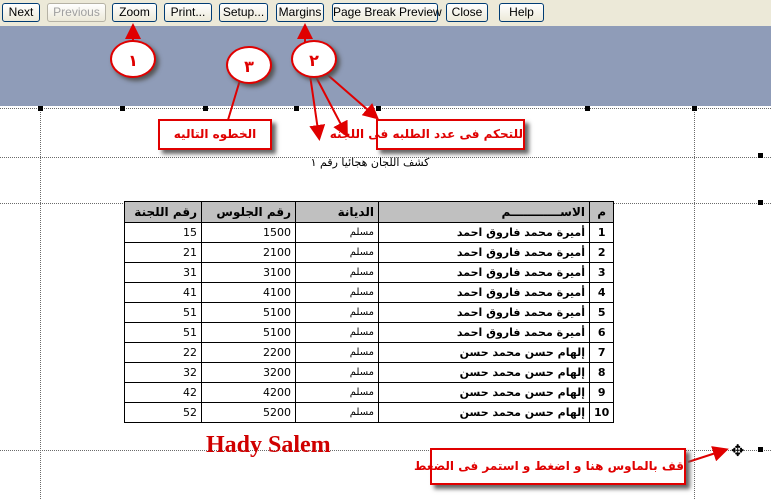 Image resolution: width=771 pixels, height=499 pixels. What do you see at coordinates (163, 272) in the screenshot?
I see `cell-committee: 31` at bounding box center [163, 272].